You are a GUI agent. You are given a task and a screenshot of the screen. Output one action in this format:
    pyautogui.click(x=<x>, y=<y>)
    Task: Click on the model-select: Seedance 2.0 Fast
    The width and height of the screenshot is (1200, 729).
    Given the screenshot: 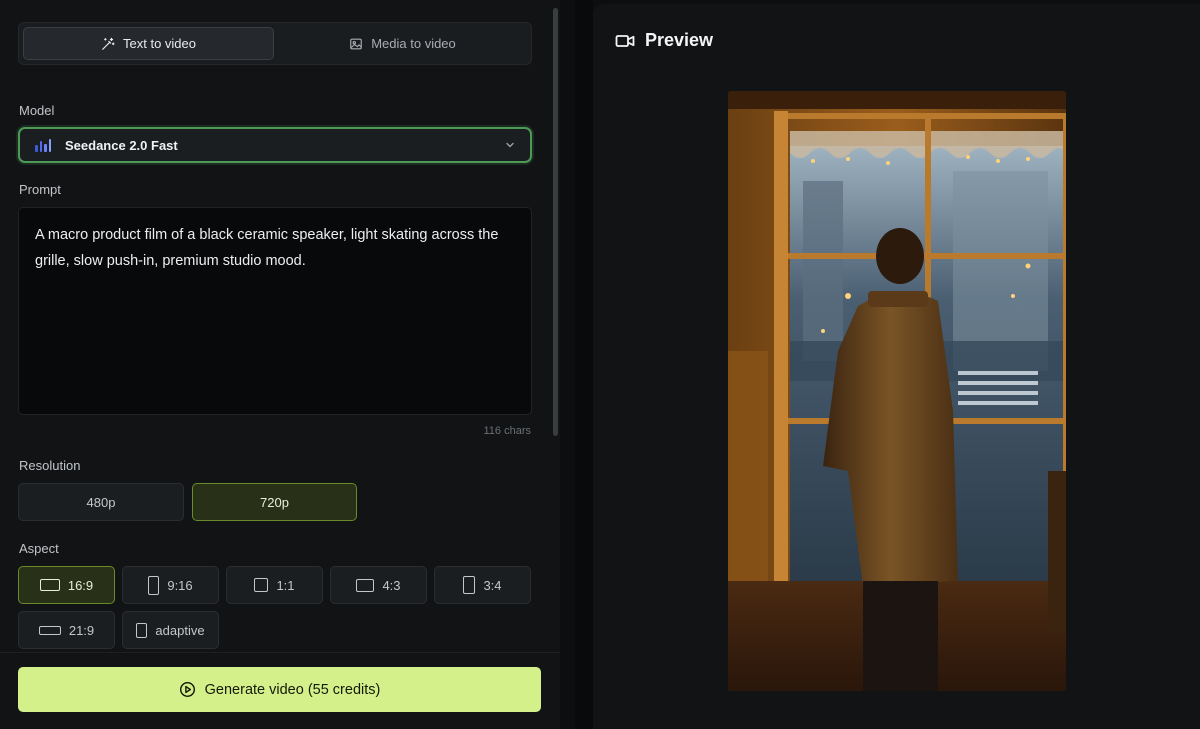 What is the action you would take?
    pyautogui.click(x=275, y=145)
    